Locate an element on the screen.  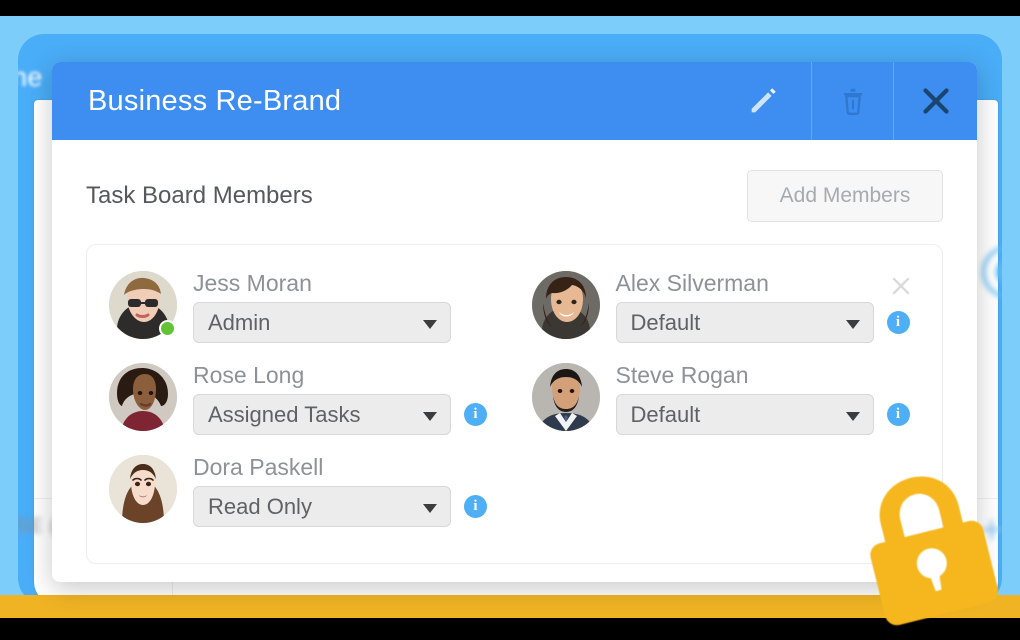
member-controls: Admin i is located at coordinates (345, 323).